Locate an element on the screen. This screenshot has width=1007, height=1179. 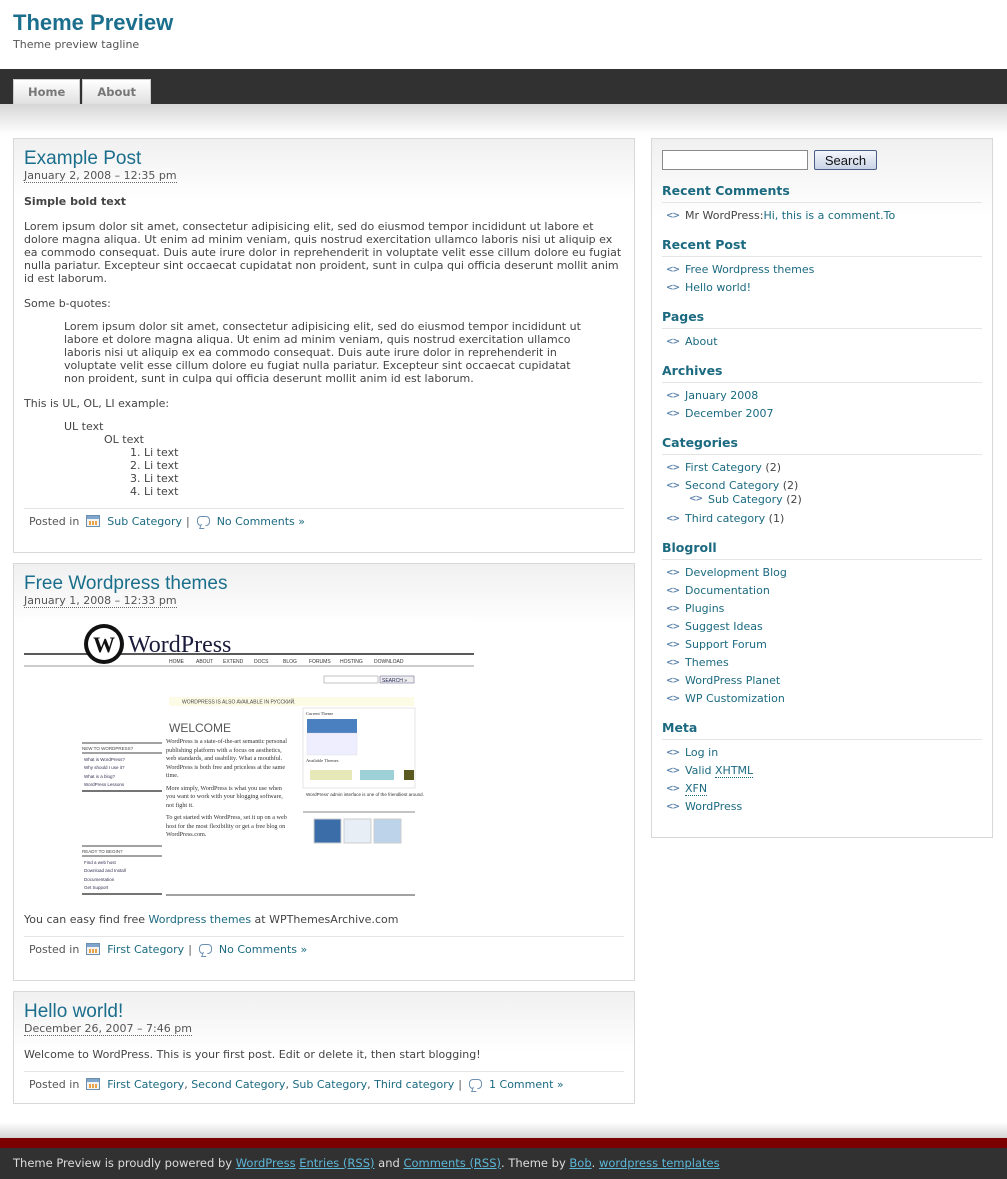
login-link: Log in is located at coordinates (701, 753).